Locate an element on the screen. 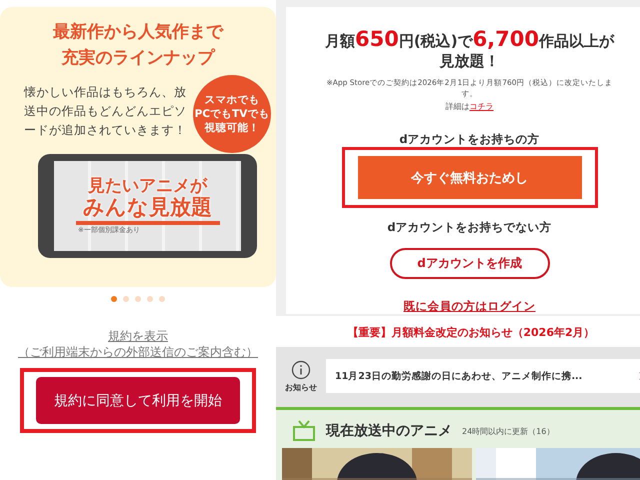  detail-link: コチラ is located at coordinates (482, 106).